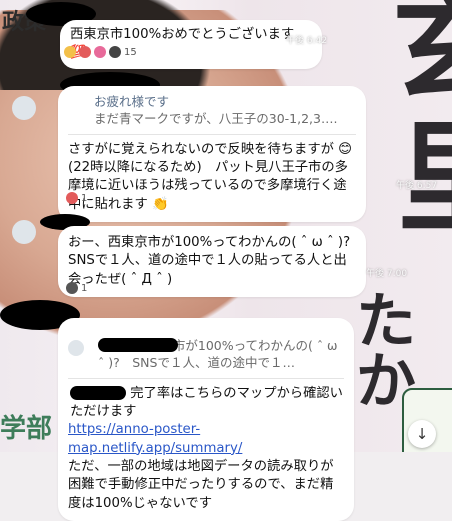 The image size is (452, 521). What do you see at coordinates (130, 52) in the screenshot?
I see `reaction-count: 15` at bounding box center [130, 52].